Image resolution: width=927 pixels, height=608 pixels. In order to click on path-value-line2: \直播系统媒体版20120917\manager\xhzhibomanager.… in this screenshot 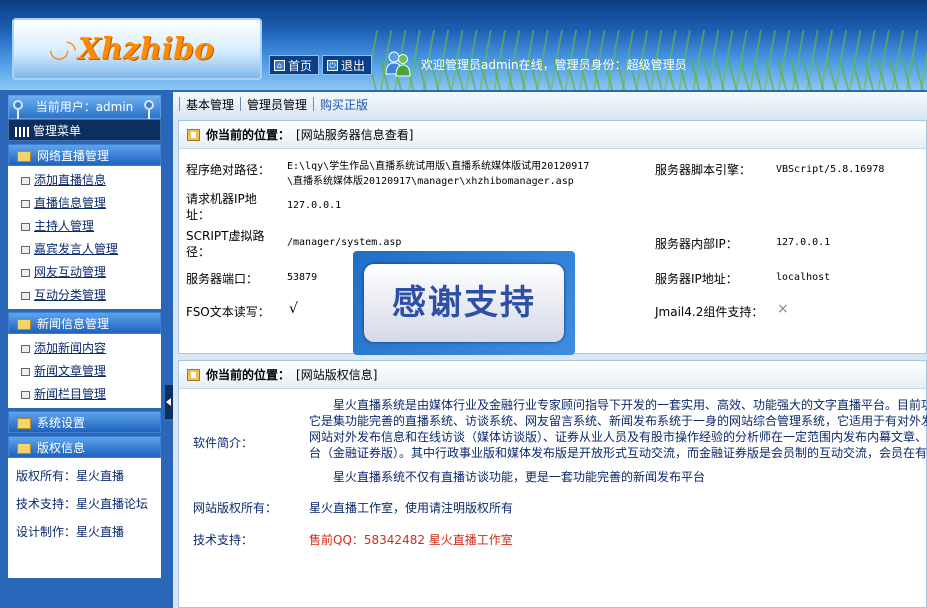, I will do `click(430, 181)`.